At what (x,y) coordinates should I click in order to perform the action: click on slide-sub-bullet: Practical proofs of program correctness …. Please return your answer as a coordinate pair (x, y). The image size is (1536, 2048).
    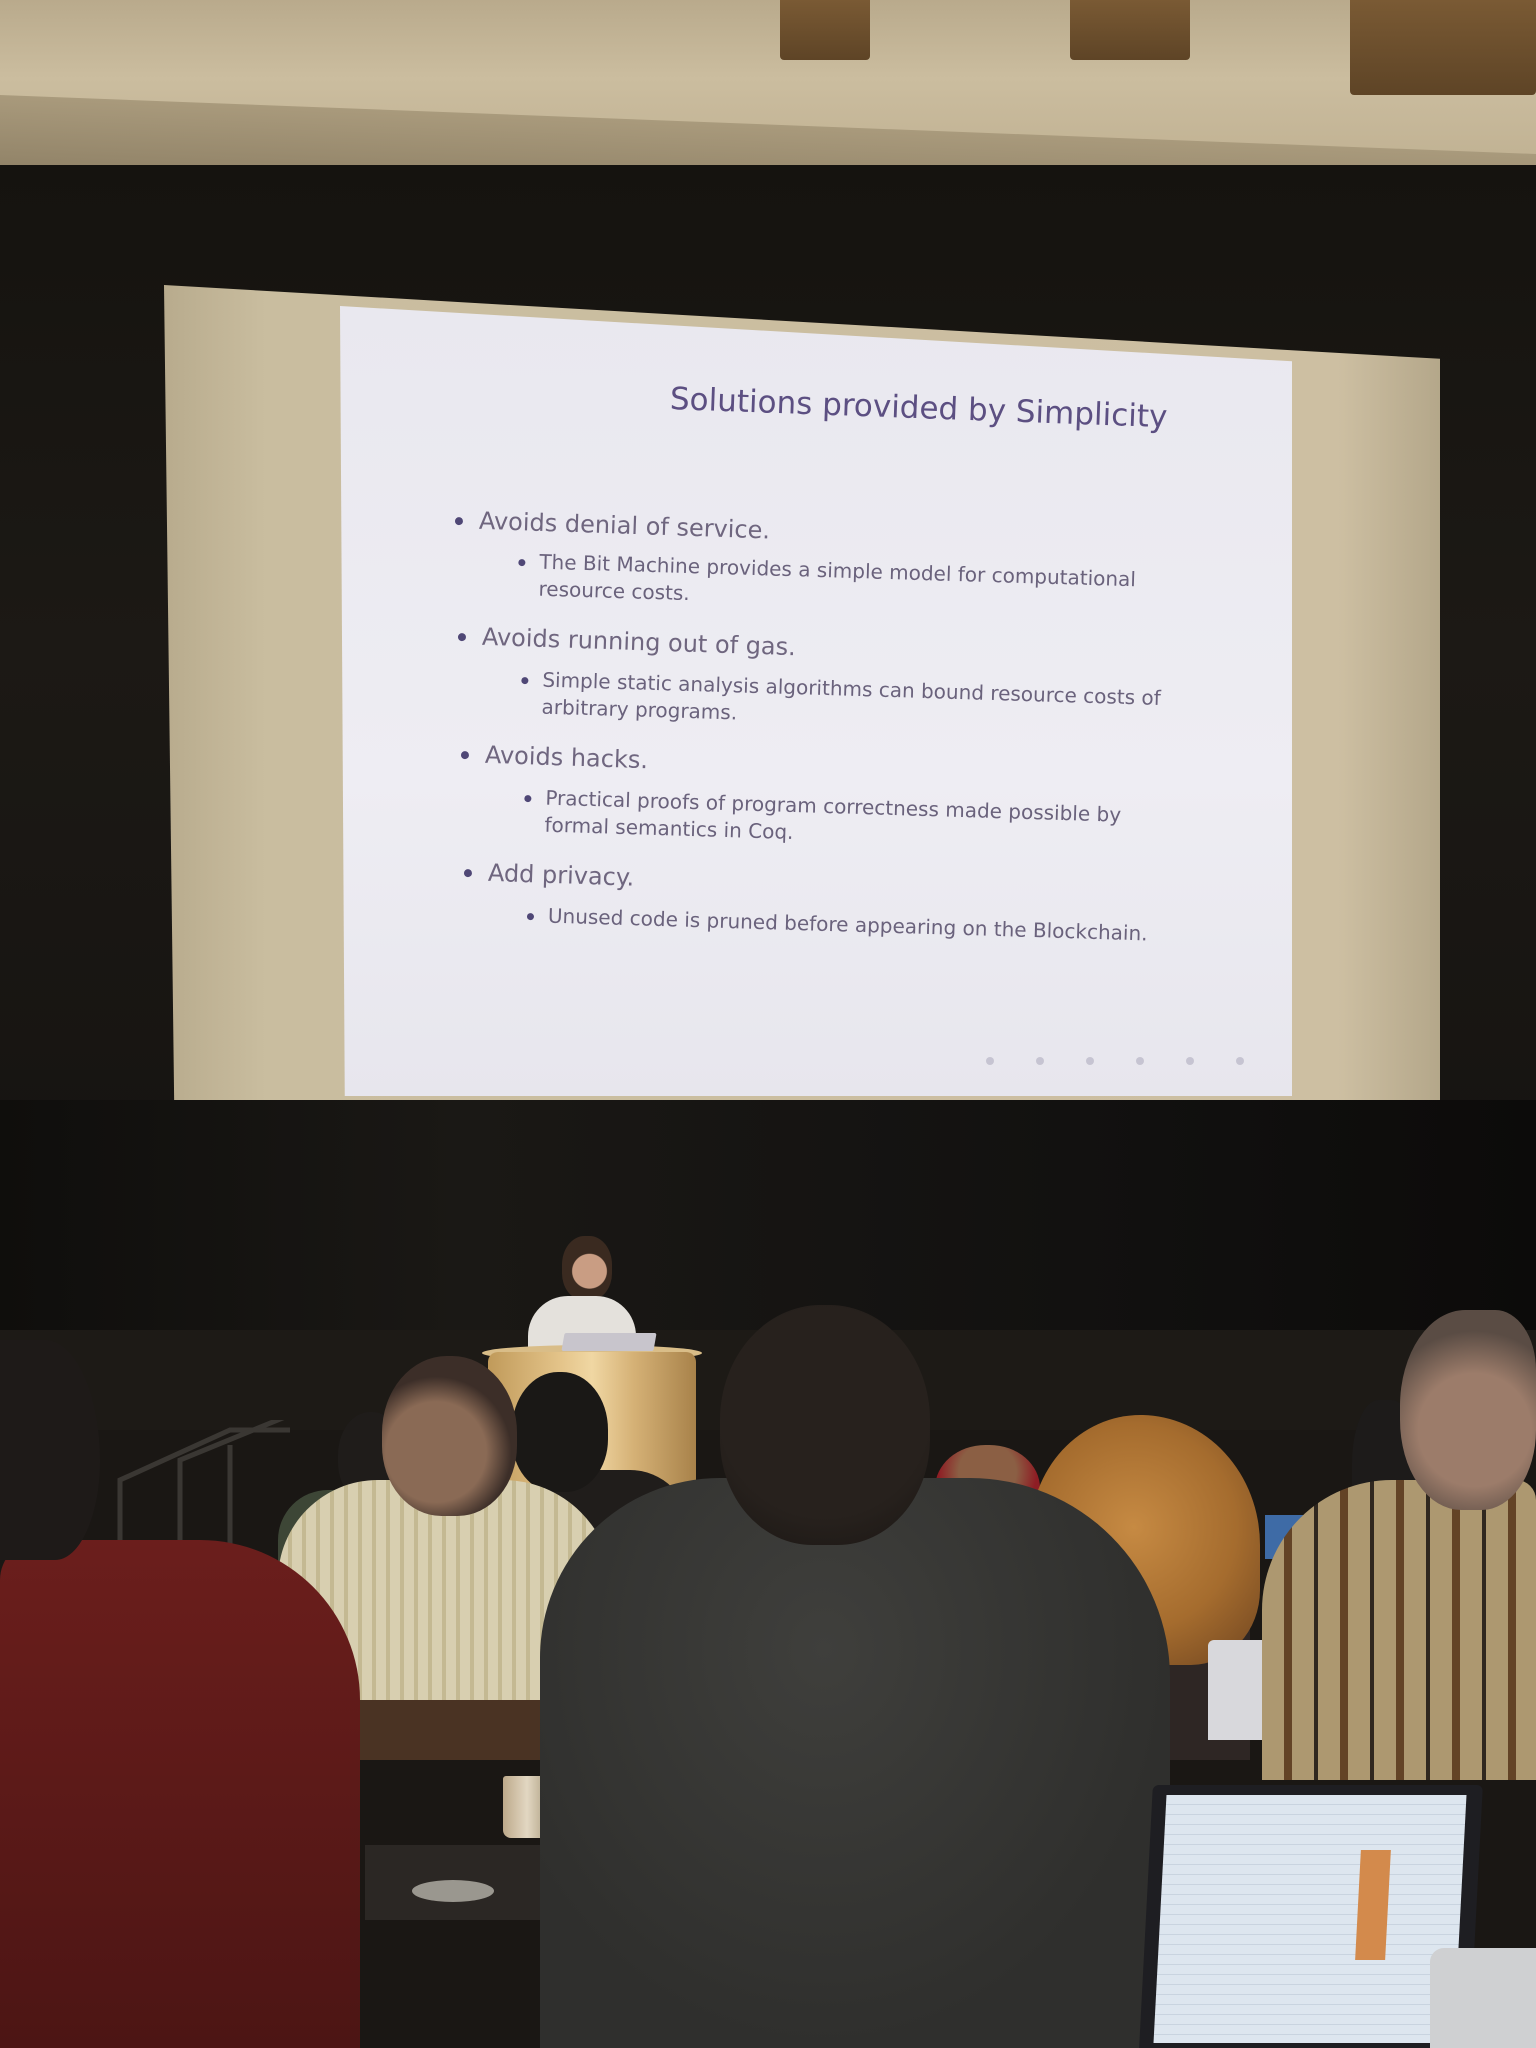
    Looking at the image, I should click on (822, 820).